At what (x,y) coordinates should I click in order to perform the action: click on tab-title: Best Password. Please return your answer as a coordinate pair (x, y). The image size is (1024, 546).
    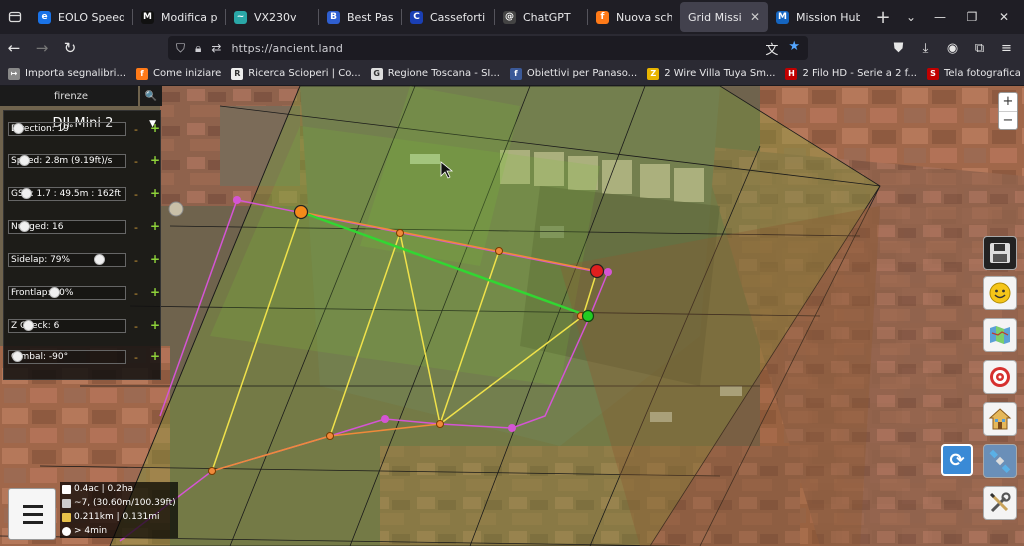
    Looking at the image, I should click on (370, 17).